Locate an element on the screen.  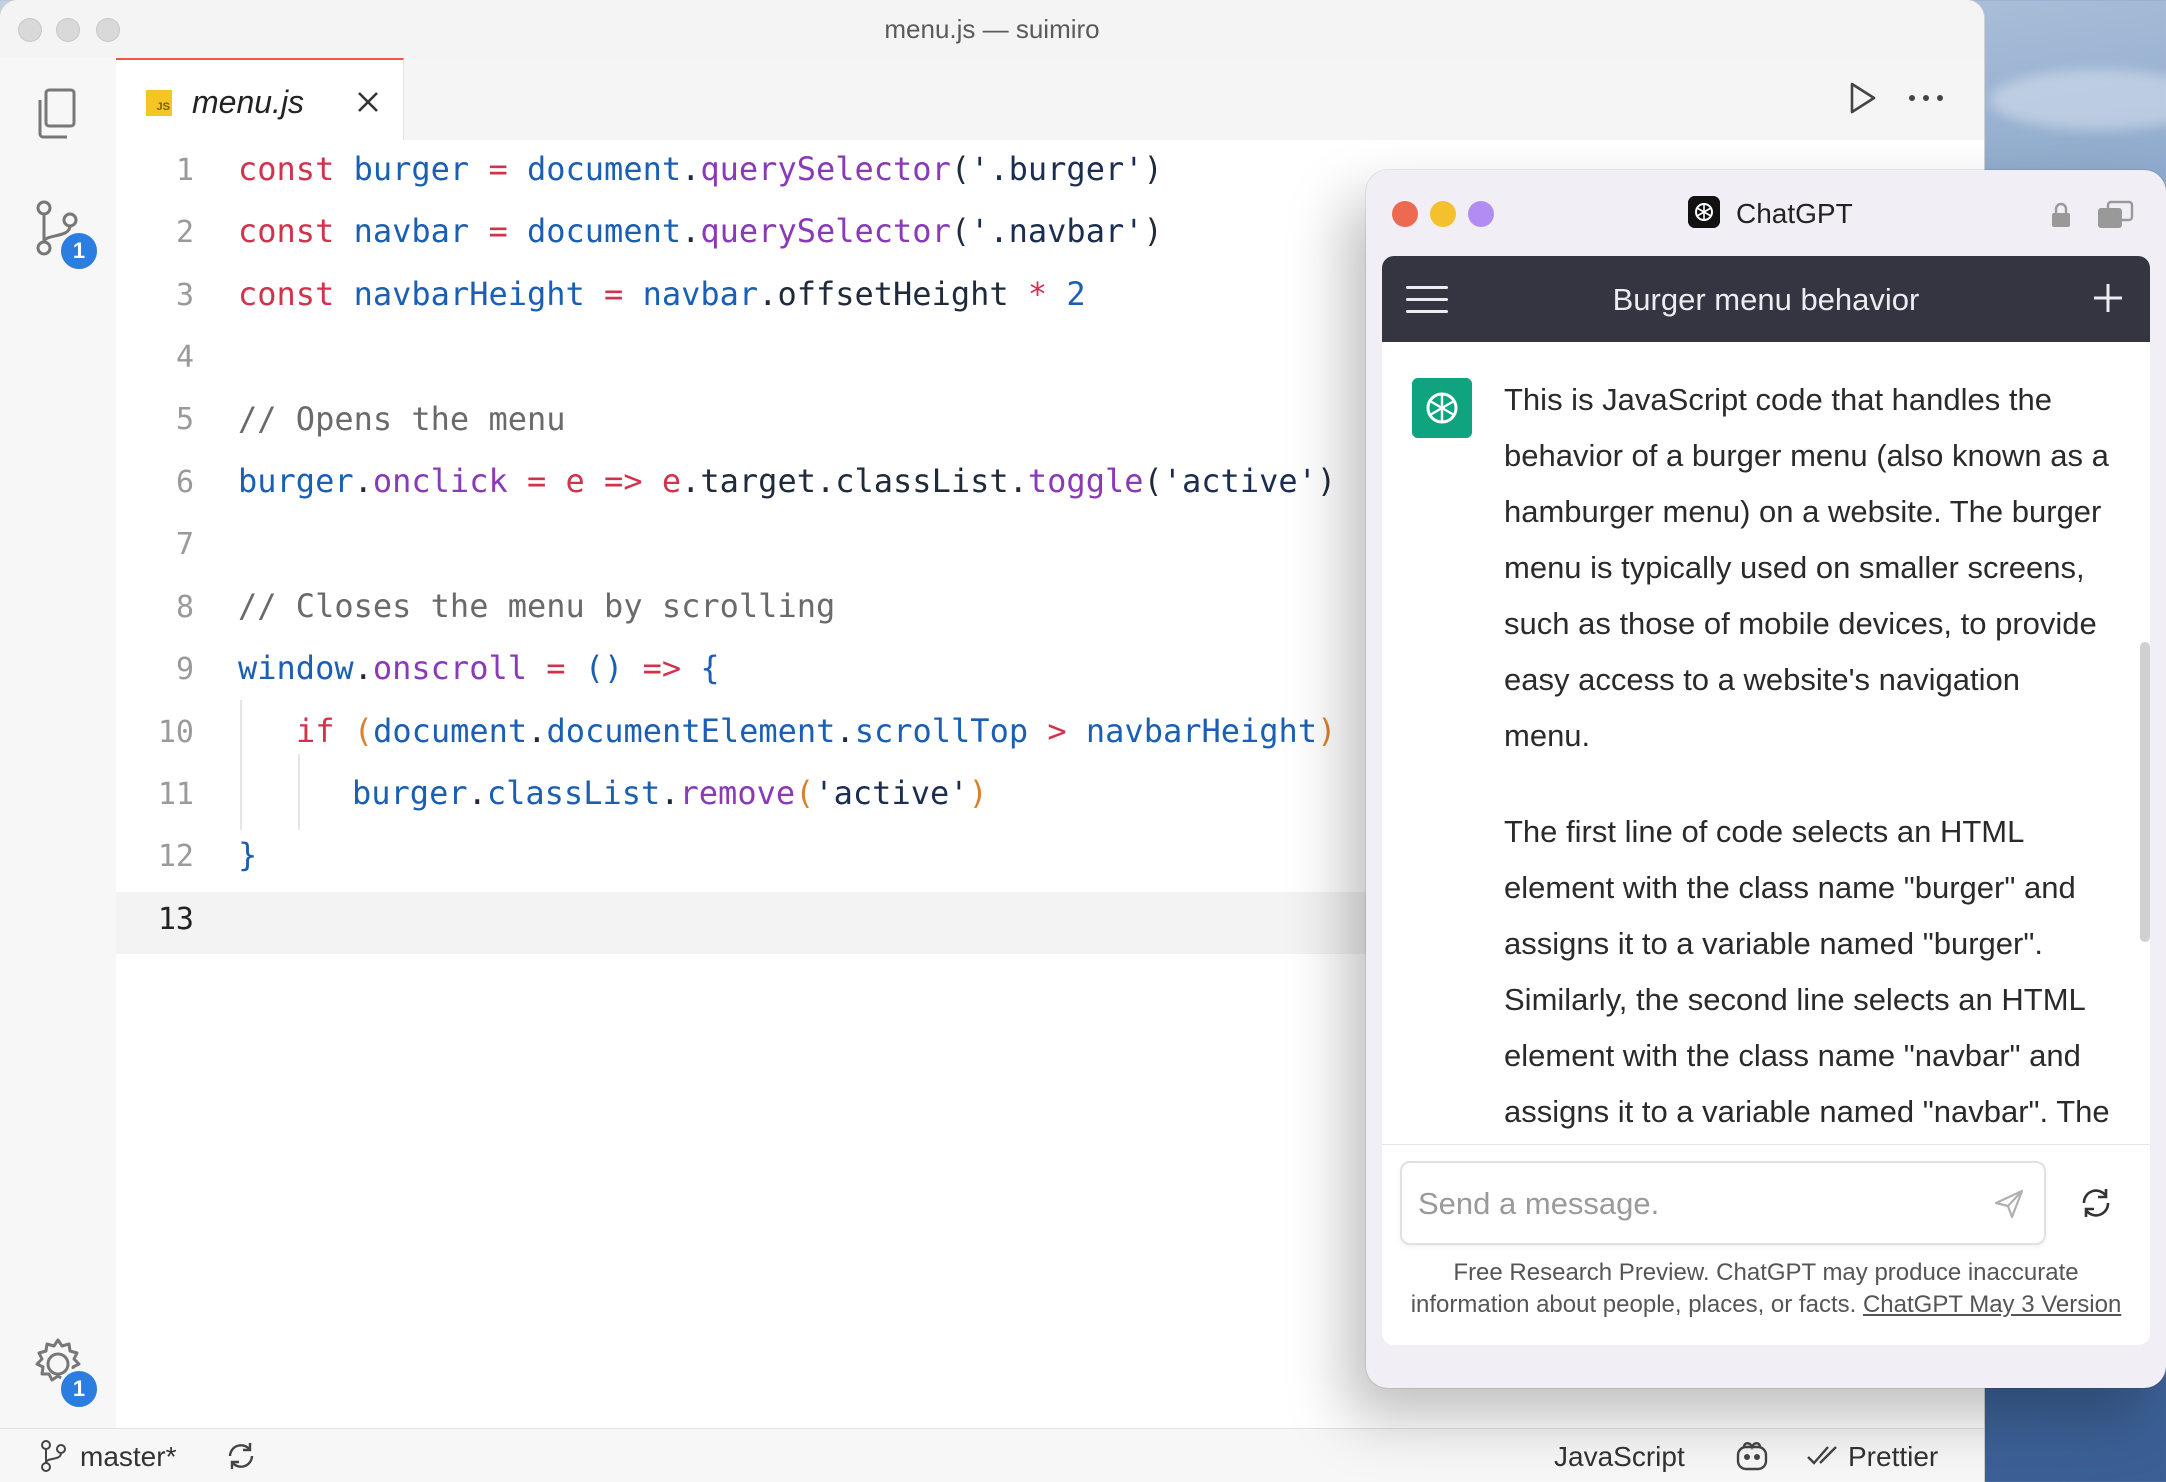
expand-dot is located at coordinates (1481, 214).